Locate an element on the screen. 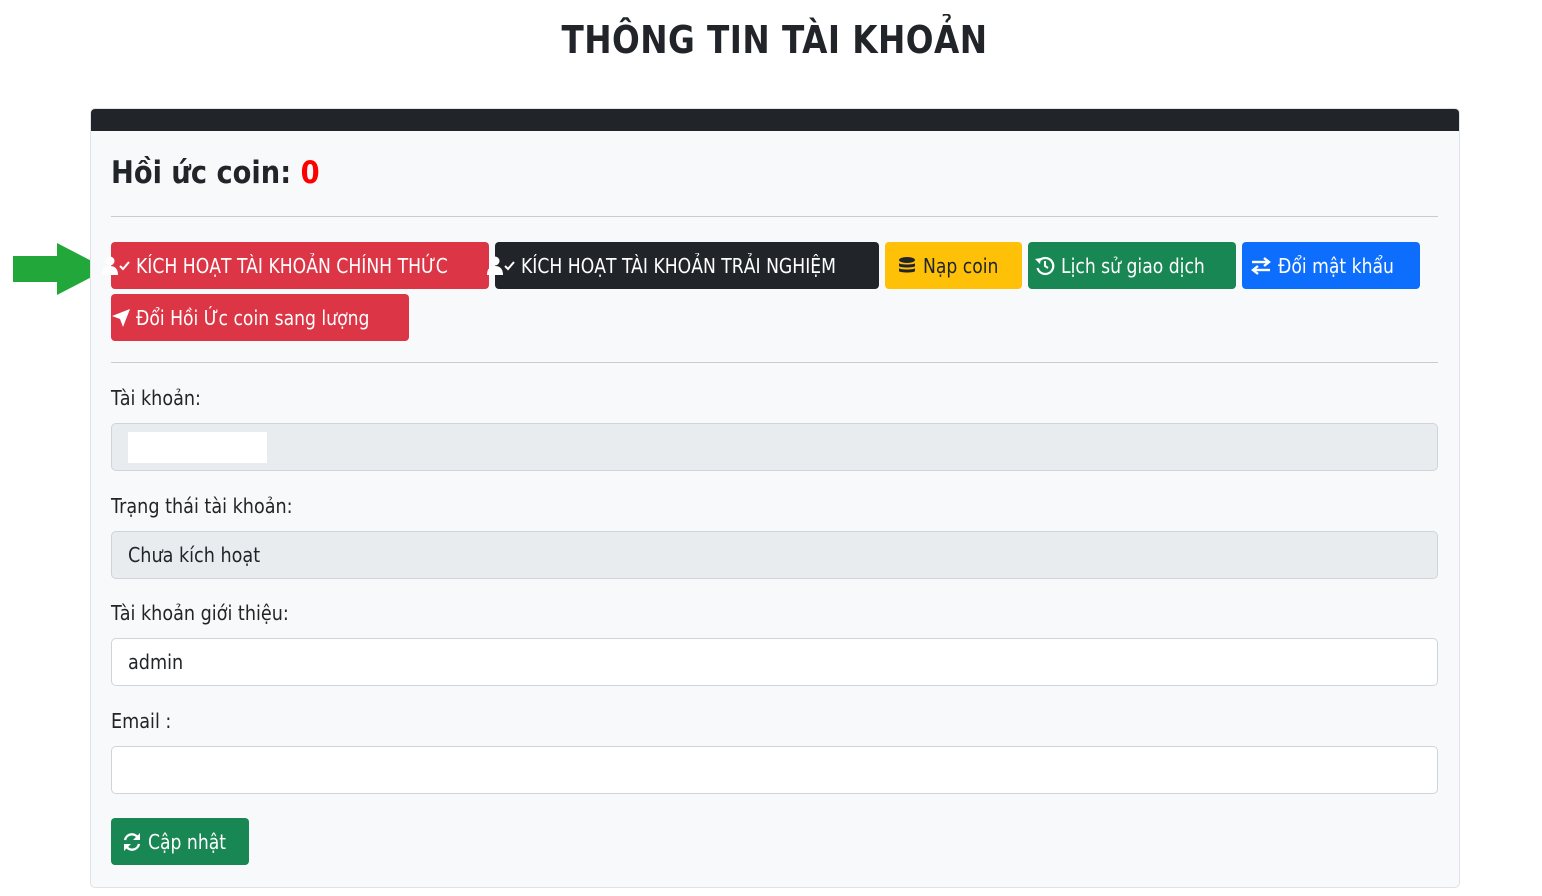 Image resolution: width=1542 pixels, height=896 pixels. top-up-coin-button: Nạp coin is located at coordinates (953, 265).